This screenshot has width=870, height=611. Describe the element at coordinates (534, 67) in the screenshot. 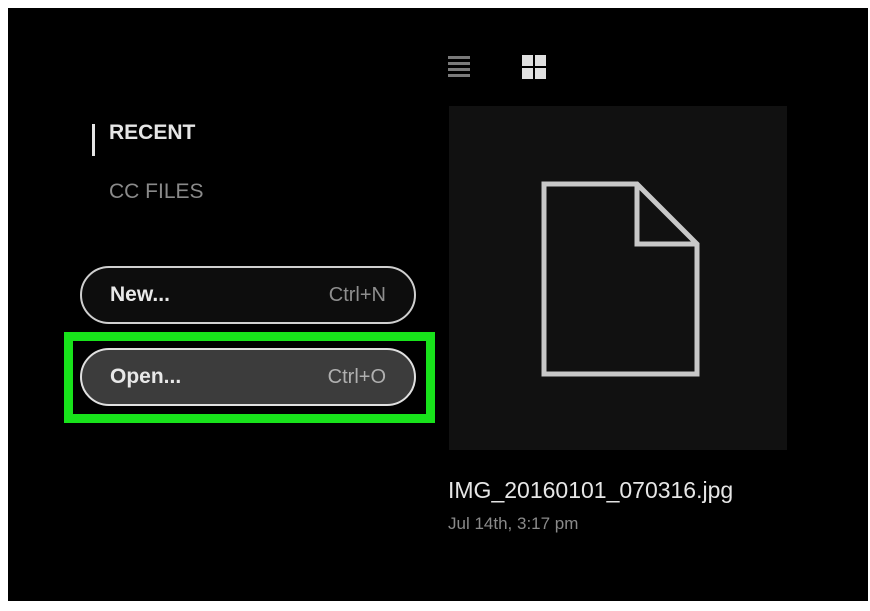

I see `grid-view-icon` at that location.